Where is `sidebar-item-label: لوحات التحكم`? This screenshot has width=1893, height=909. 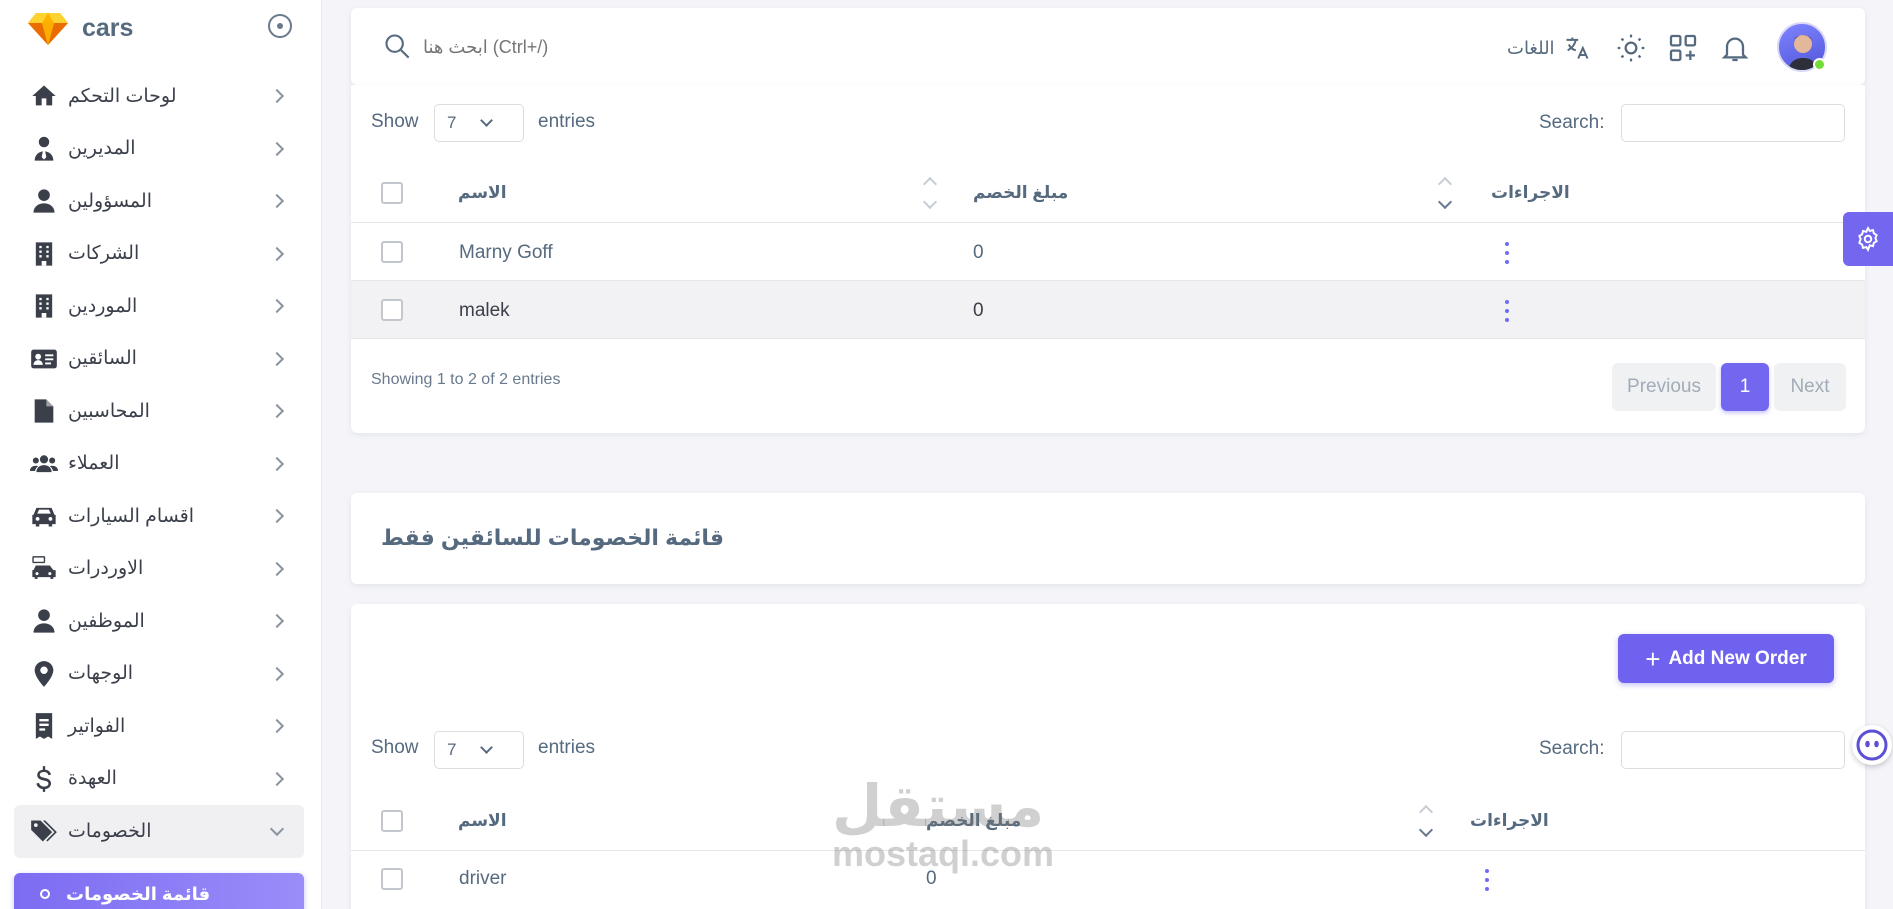
sidebar-item-label: لوحات التحكم is located at coordinates (122, 96).